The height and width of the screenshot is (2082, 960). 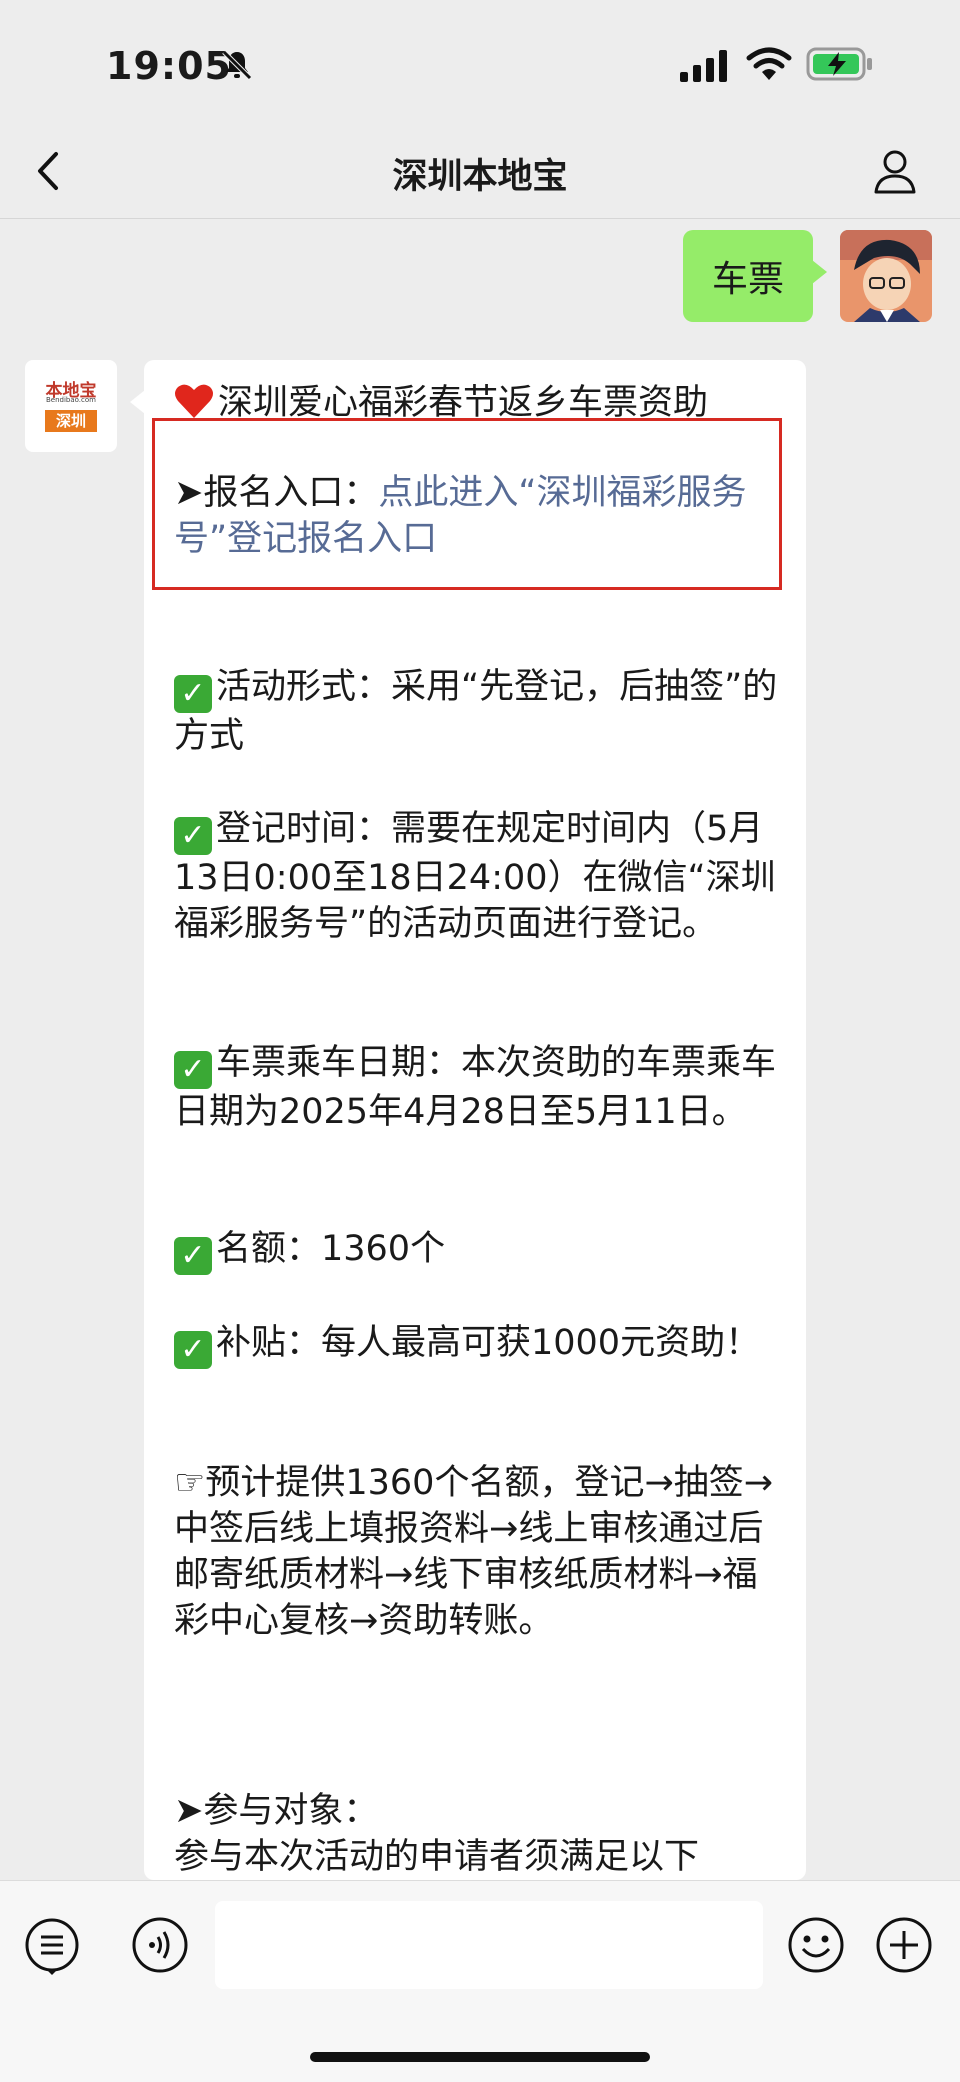 What do you see at coordinates (71, 406) in the screenshot?
I see `bot-avatar: 本地宝 Bendibao.com 深圳` at bounding box center [71, 406].